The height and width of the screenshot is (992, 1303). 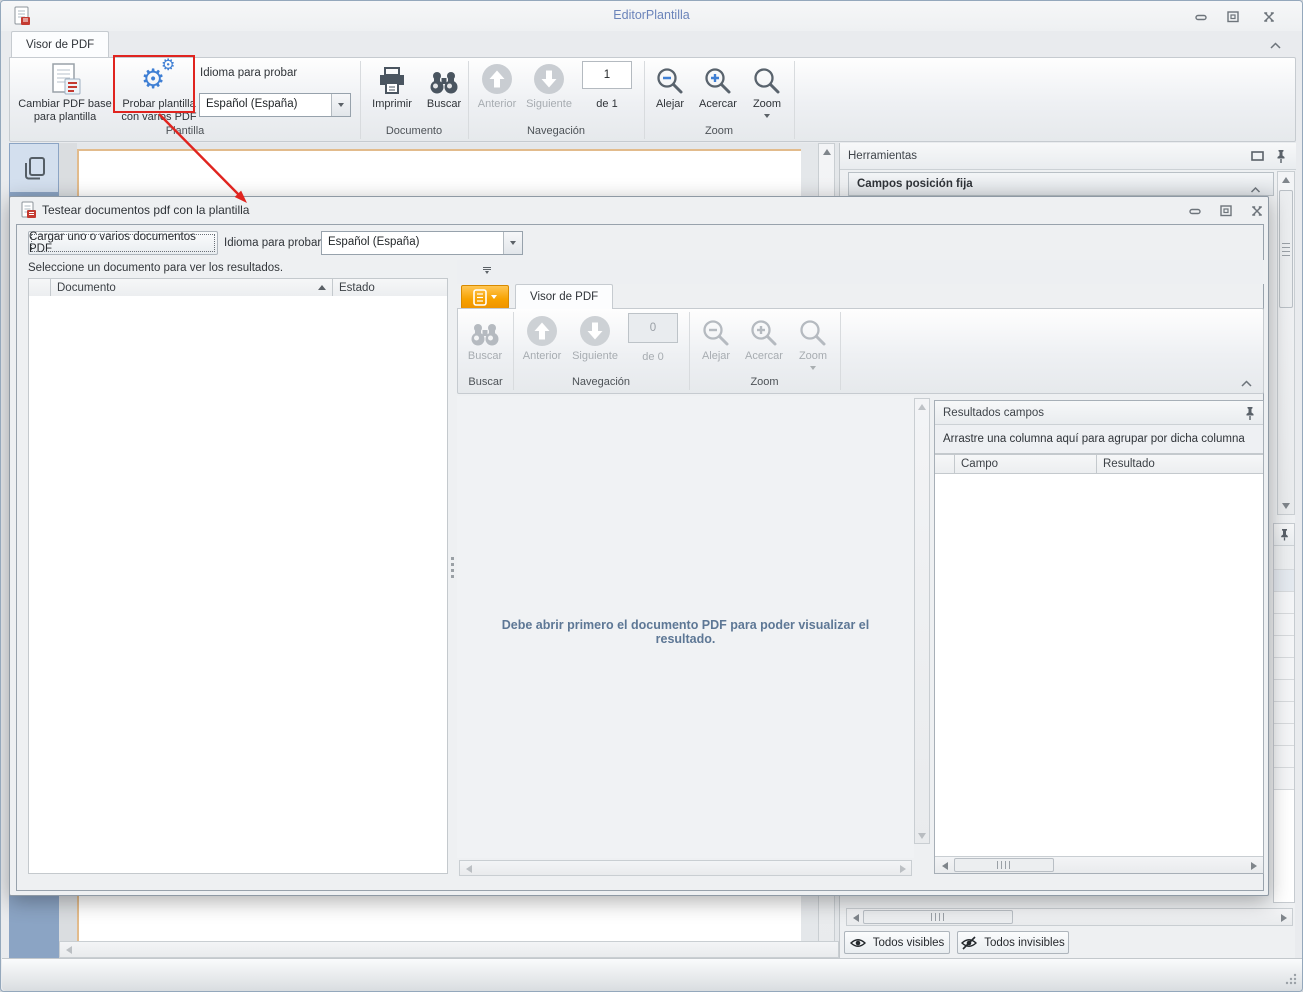 I want to click on panel-horizontal-scrollbar, so click(x=1069, y=917).